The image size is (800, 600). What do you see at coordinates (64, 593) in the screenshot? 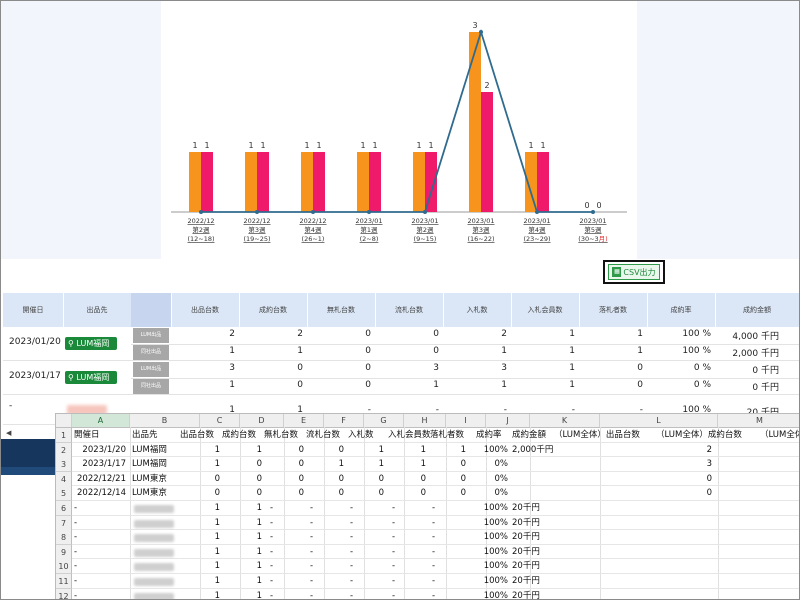
I see `row-header: 12` at bounding box center [64, 593].